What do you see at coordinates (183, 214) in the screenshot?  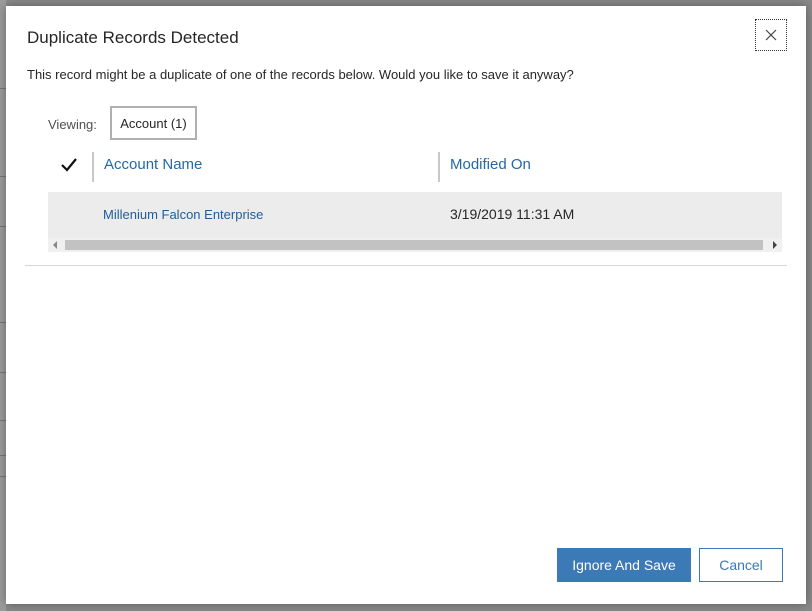 I see `account-name-link: Millenium Falcon Enterprise` at bounding box center [183, 214].